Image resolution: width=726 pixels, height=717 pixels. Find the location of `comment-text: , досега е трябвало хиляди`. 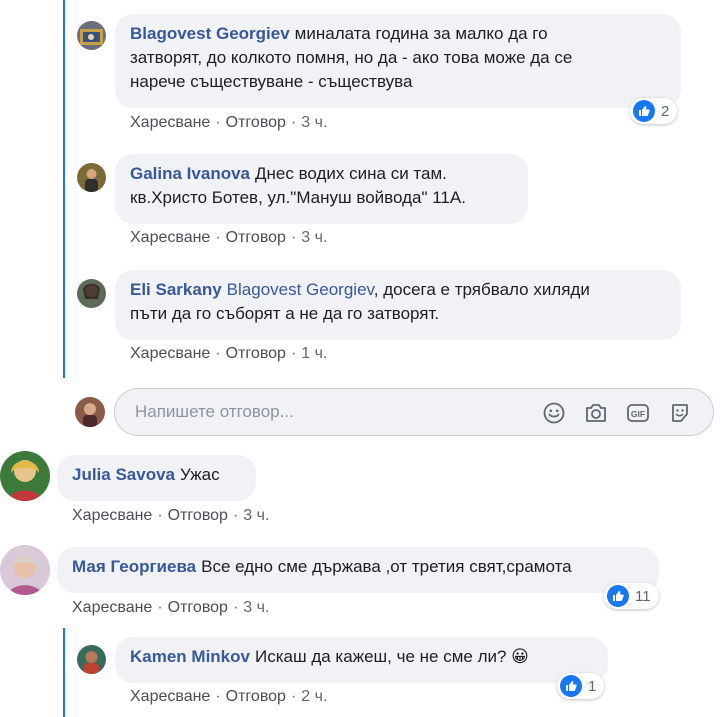

comment-text: , досега е трябвало хиляди is located at coordinates (481, 289).